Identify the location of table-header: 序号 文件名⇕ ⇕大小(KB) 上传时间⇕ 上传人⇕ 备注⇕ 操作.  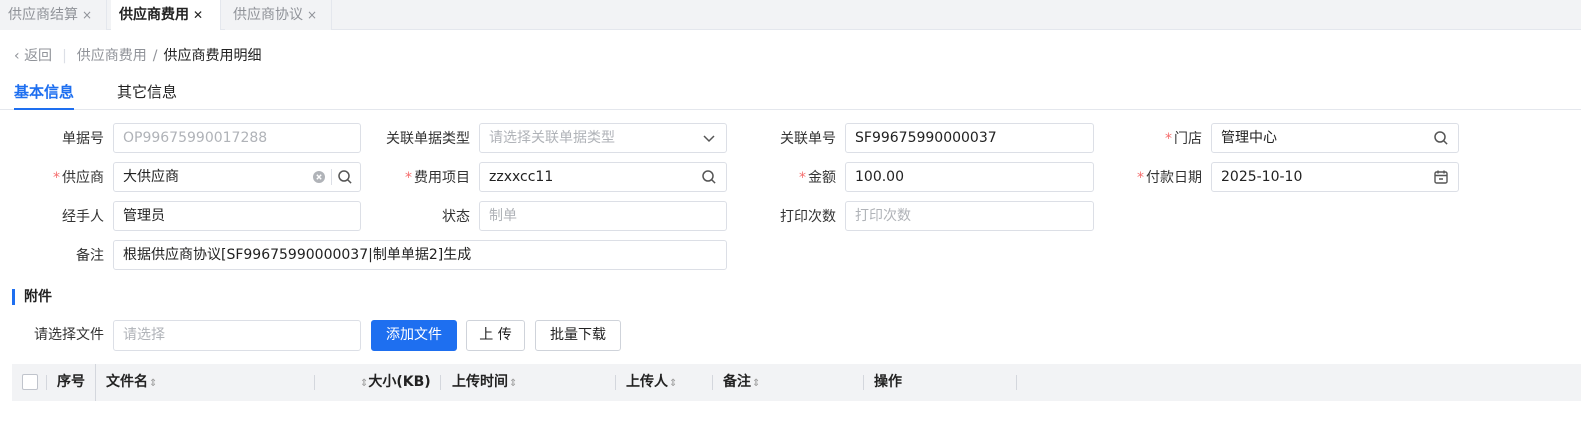
(796, 382).